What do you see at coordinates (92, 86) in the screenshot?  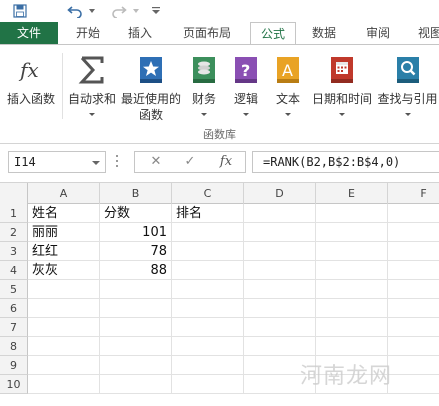 I see `autosum-button: 自动求和` at bounding box center [92, 86].